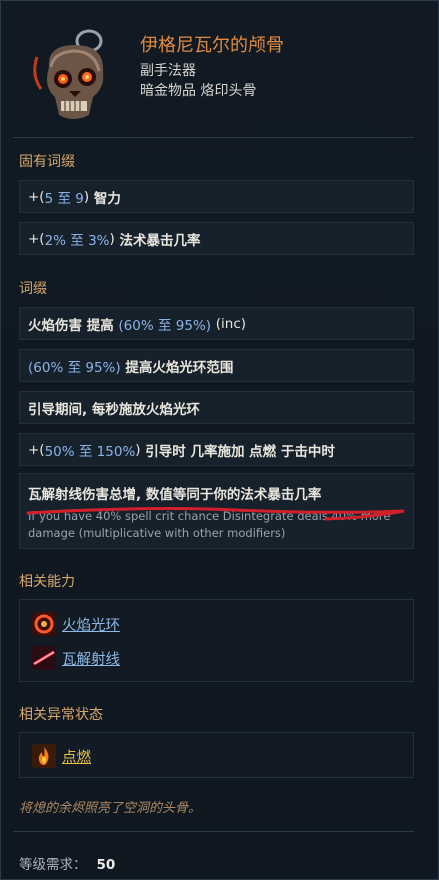  I want to click on affix-header: 词缀, so click(33, 289).